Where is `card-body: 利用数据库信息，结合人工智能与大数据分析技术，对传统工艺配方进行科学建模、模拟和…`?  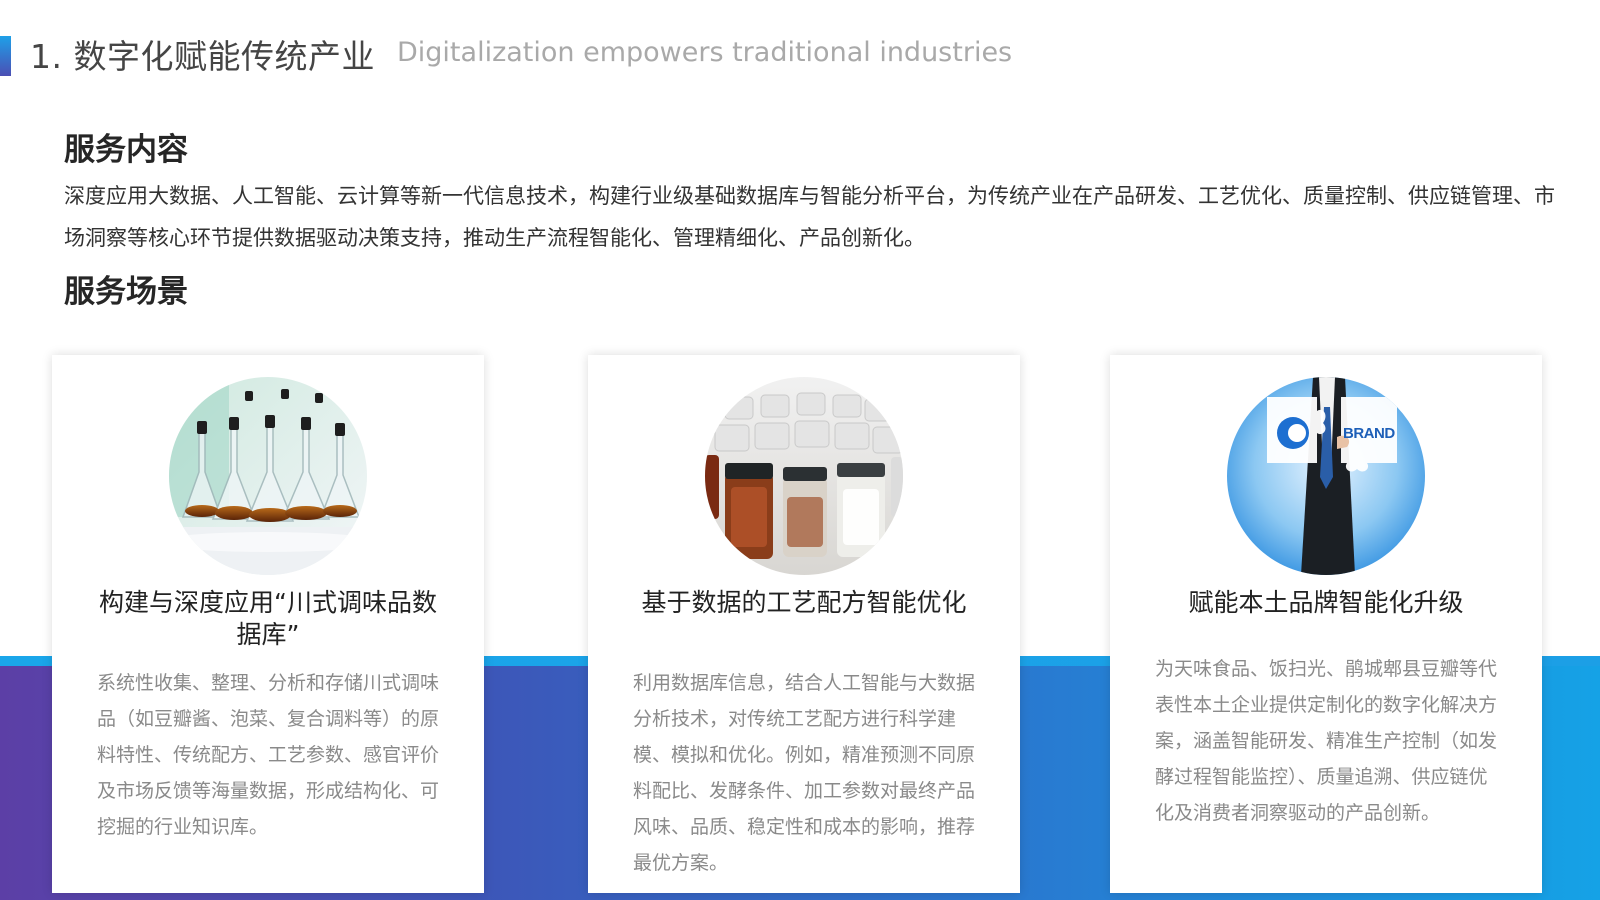 card-body: 利用数据库信息，结合人工智能与大数据分析技术，对传统工艺配方进行科学建模、模拟和… is located at coordinates (804, 773).